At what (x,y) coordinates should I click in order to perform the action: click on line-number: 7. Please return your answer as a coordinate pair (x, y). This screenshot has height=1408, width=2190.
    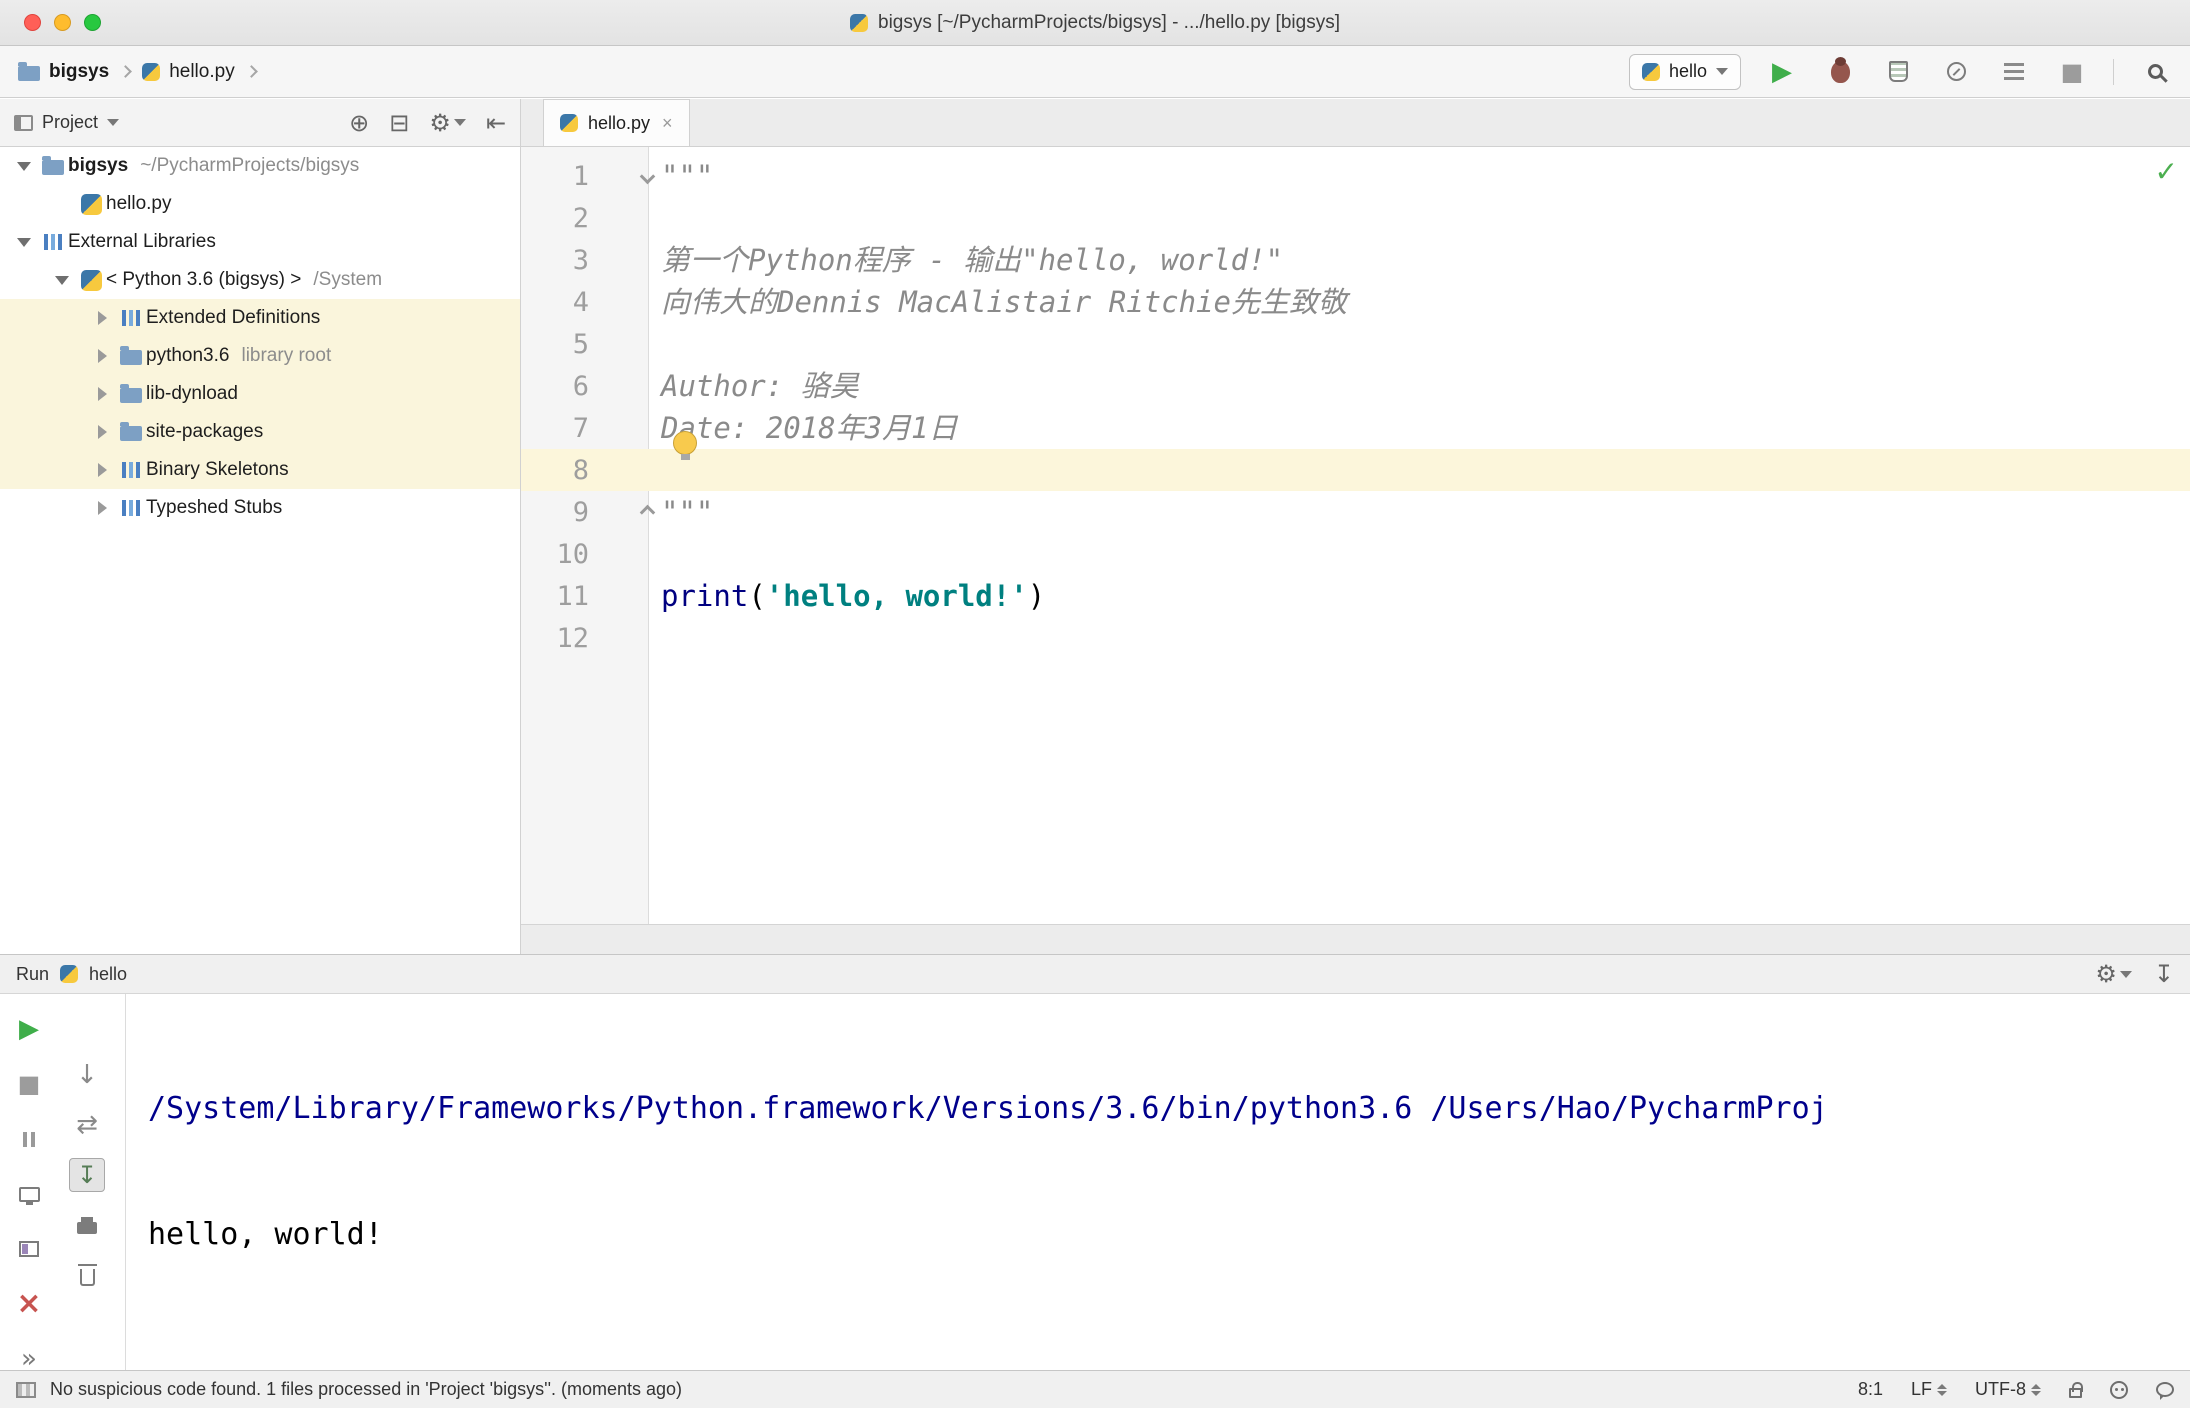
    Looking at the image, I should click on (555, 428).